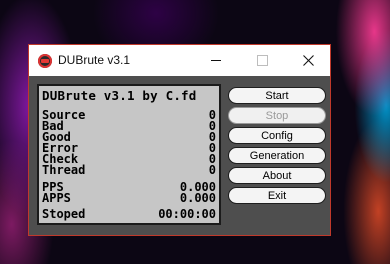  Describe the element at coordinates (129, 214) in the screenshot. I see `status-row: Stoped 00:00:00` at that location.